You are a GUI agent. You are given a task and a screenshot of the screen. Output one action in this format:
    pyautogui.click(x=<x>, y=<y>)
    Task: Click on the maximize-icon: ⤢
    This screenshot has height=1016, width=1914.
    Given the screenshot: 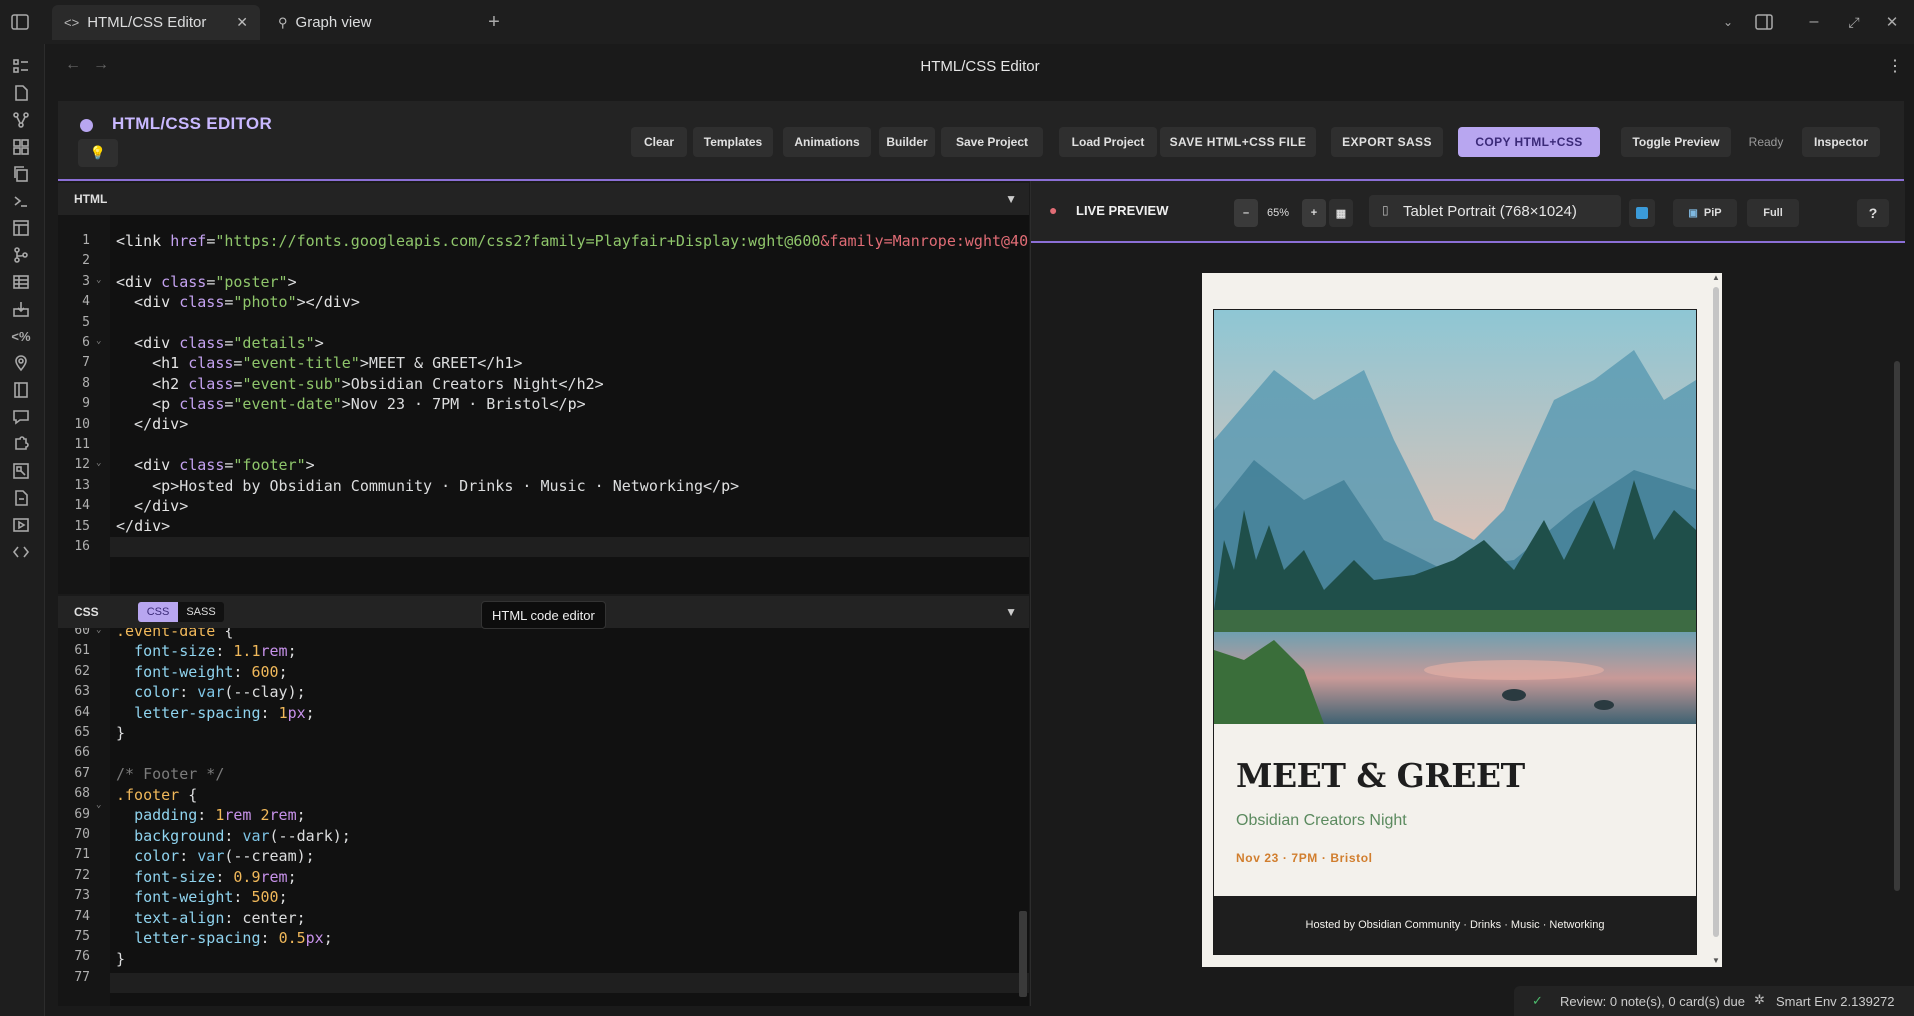 What is the action you would take?
    pyautogui.click(x=1854, y=22)
    